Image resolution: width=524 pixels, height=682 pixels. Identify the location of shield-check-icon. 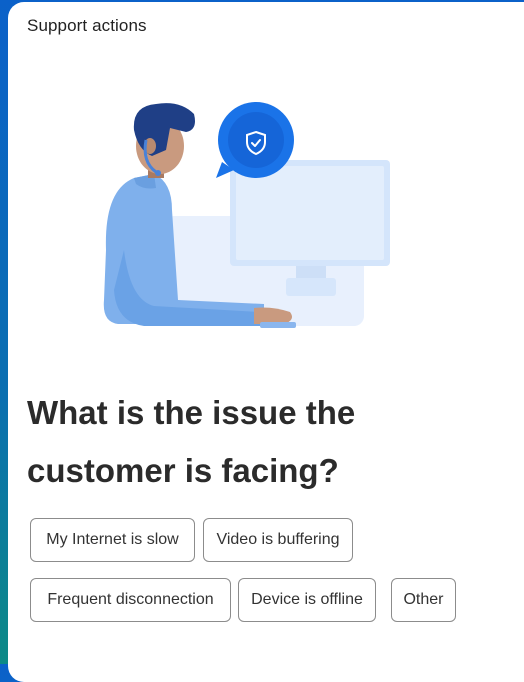
(256, 143).